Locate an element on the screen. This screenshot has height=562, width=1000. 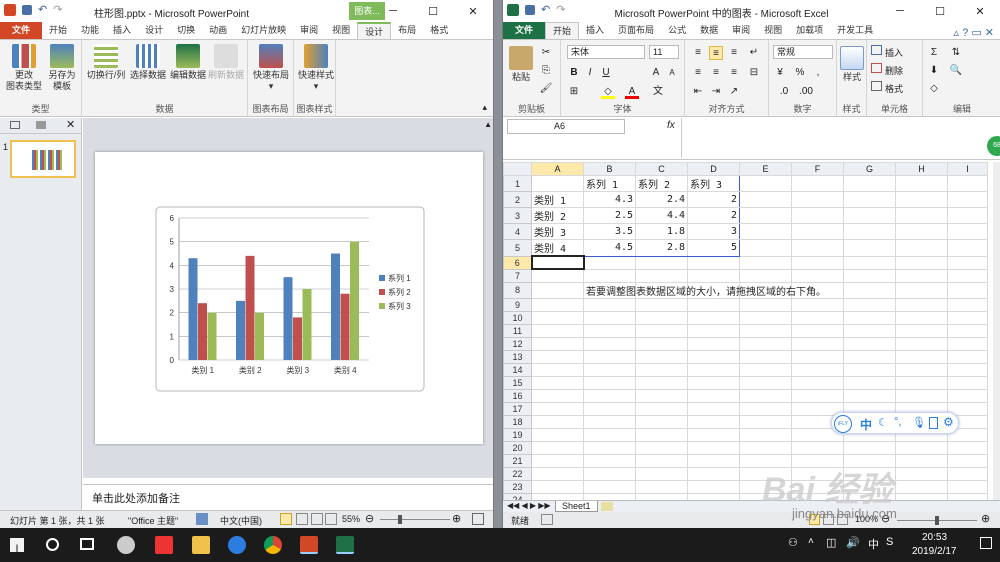
align-left-icon: ≡ is located at coordinates (698, 73).